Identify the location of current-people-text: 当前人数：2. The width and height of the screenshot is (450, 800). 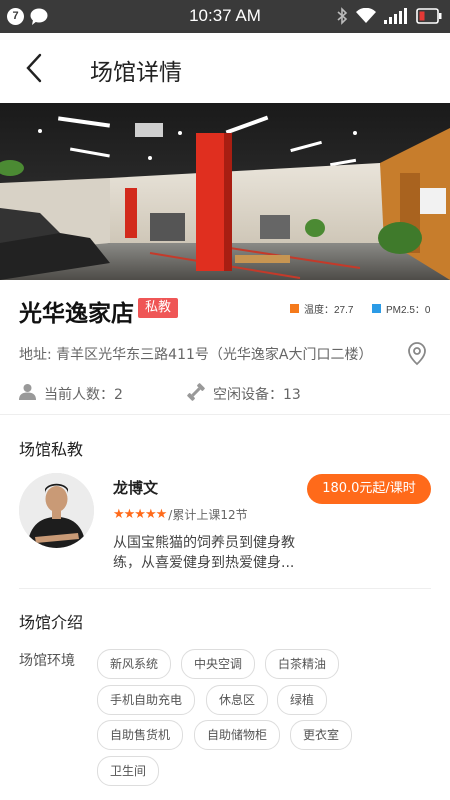
(83, 394).